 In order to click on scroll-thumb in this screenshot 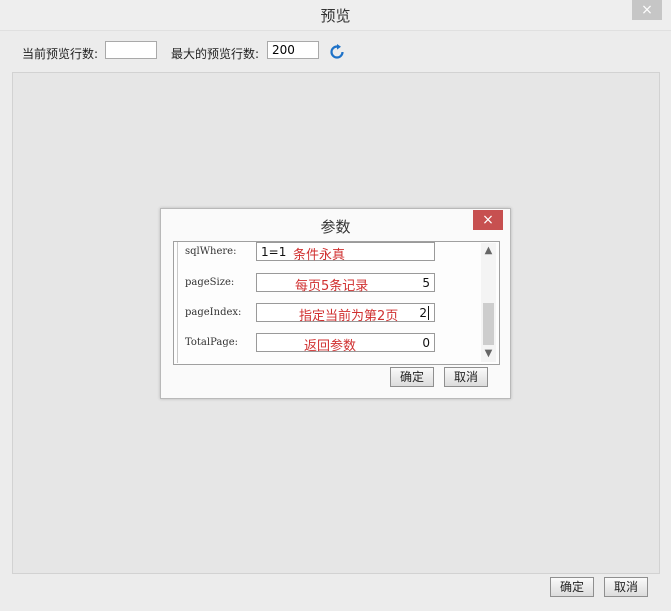, I will do `click(488, 324)`.